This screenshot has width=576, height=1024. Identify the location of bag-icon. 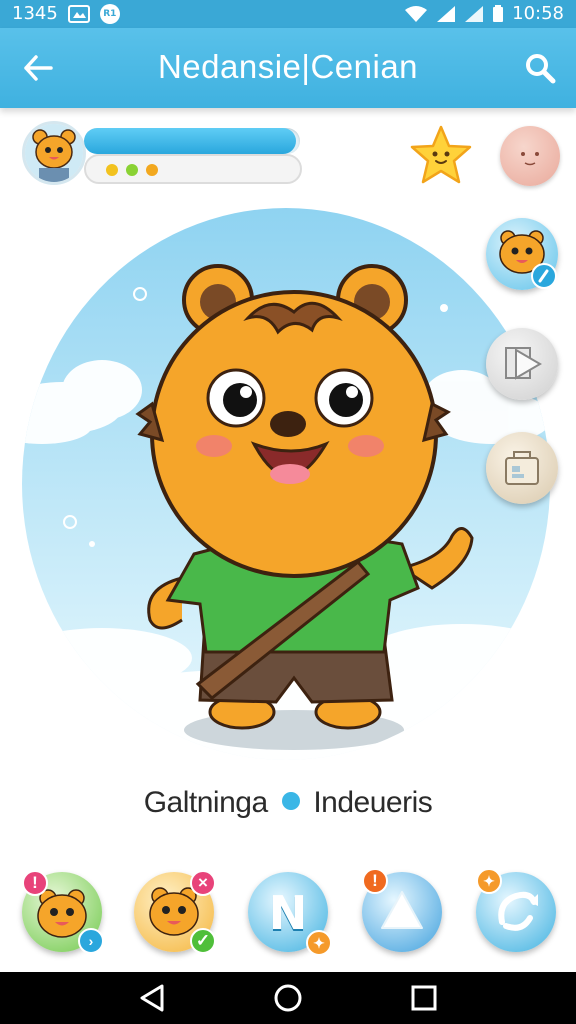
(522, 468).